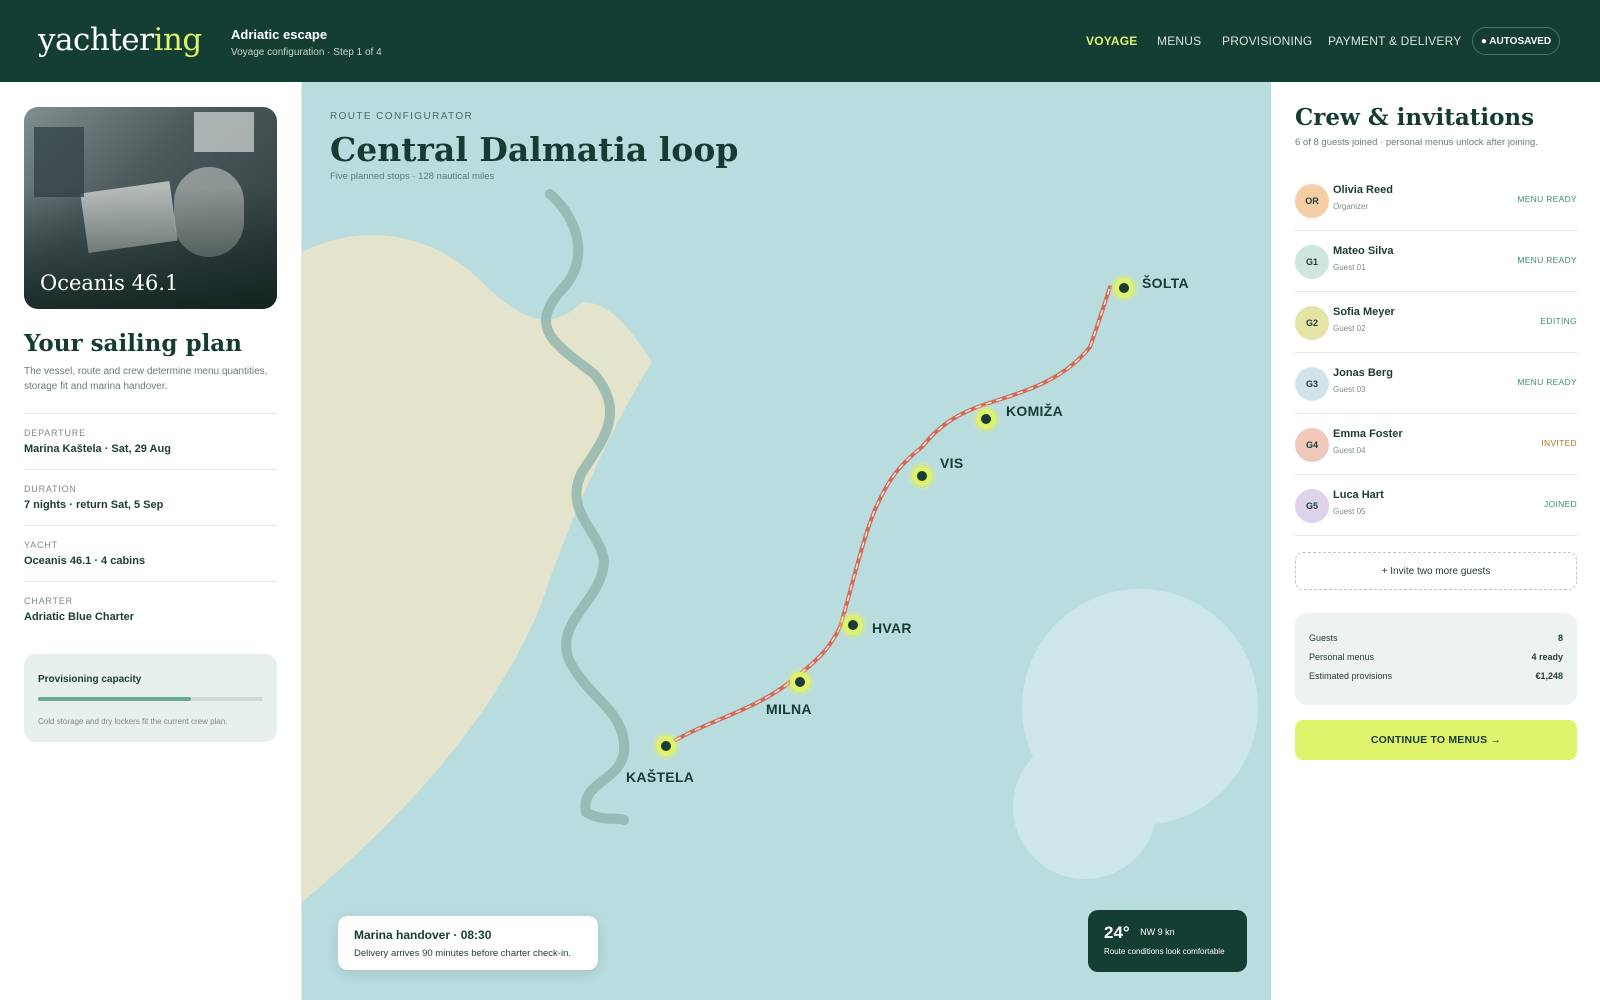  What do you see at coordinates (1349, 328) in the screenshot?
I see `member-role: Guest 02` at bounding box center [1349, 328].